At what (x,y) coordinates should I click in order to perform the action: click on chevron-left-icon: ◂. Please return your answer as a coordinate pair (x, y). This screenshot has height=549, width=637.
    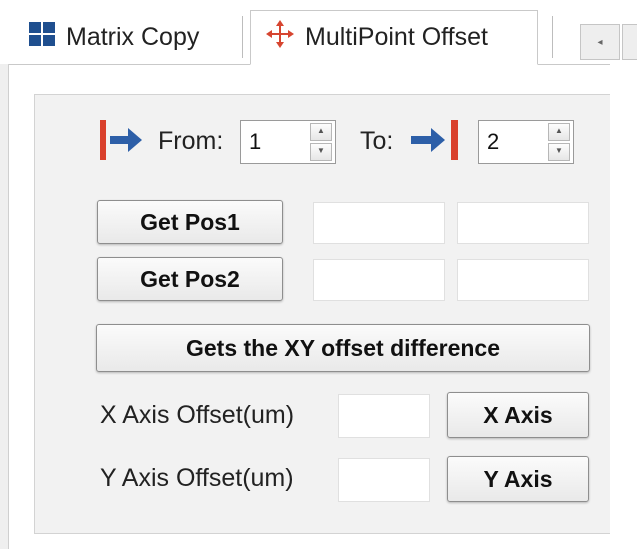
    Looking at the image, I should click on (600, 42).